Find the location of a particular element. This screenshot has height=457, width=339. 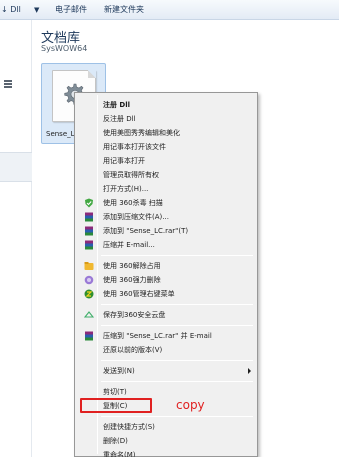

menu-item-label: 还原以前的版本(V) is located at coordinates (133, 350).